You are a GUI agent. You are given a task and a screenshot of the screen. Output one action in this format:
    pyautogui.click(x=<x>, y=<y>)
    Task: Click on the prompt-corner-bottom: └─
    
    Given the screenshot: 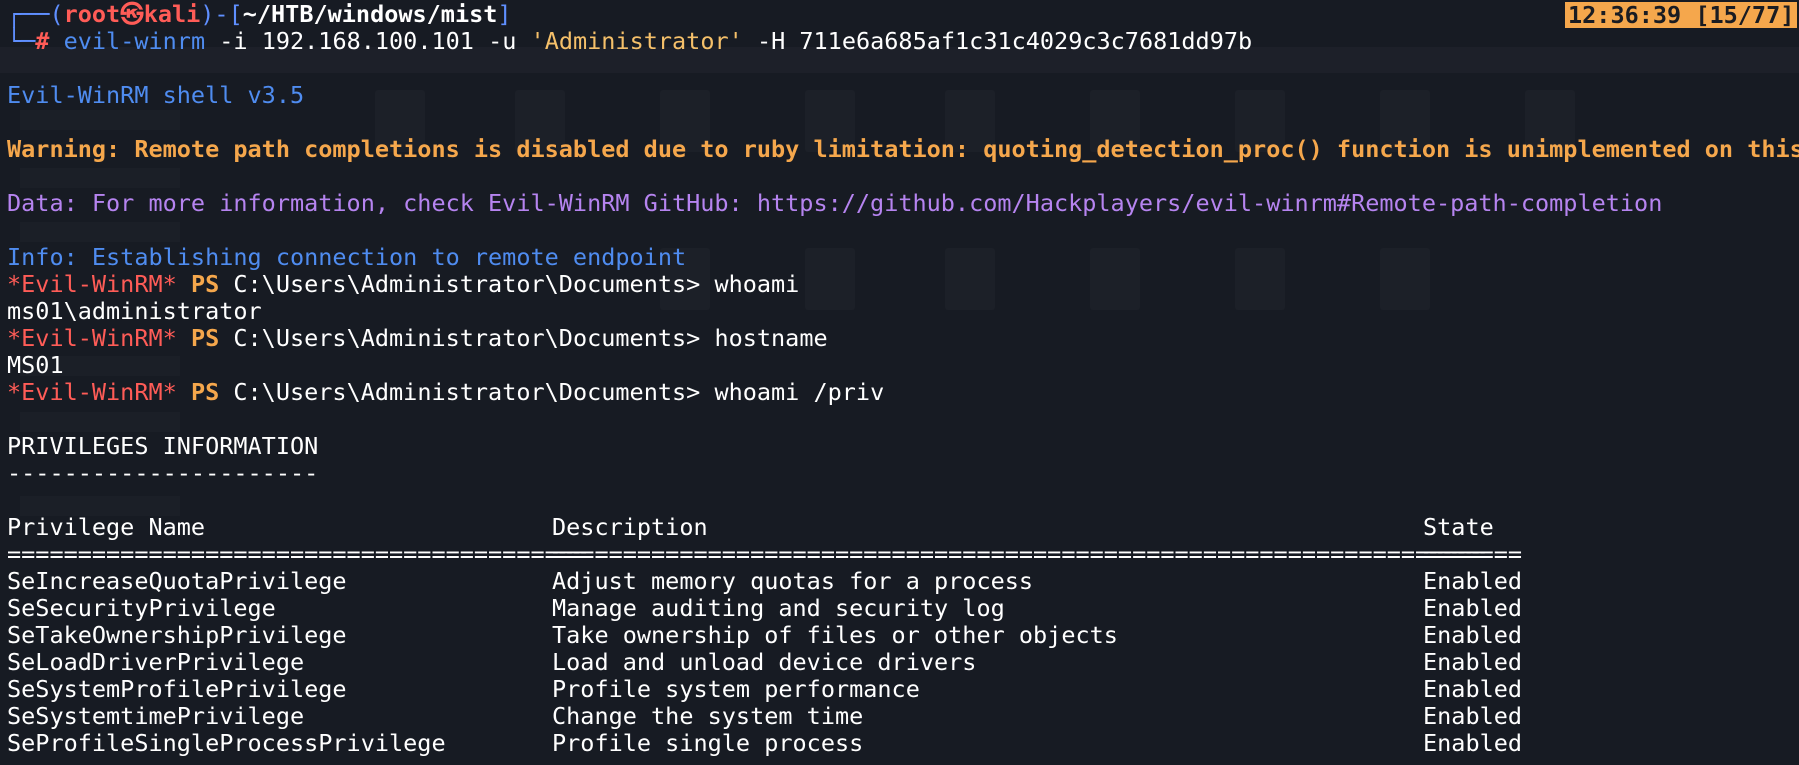 What is the action you would take?
    pyautogui.click(x=21, y=41)
    